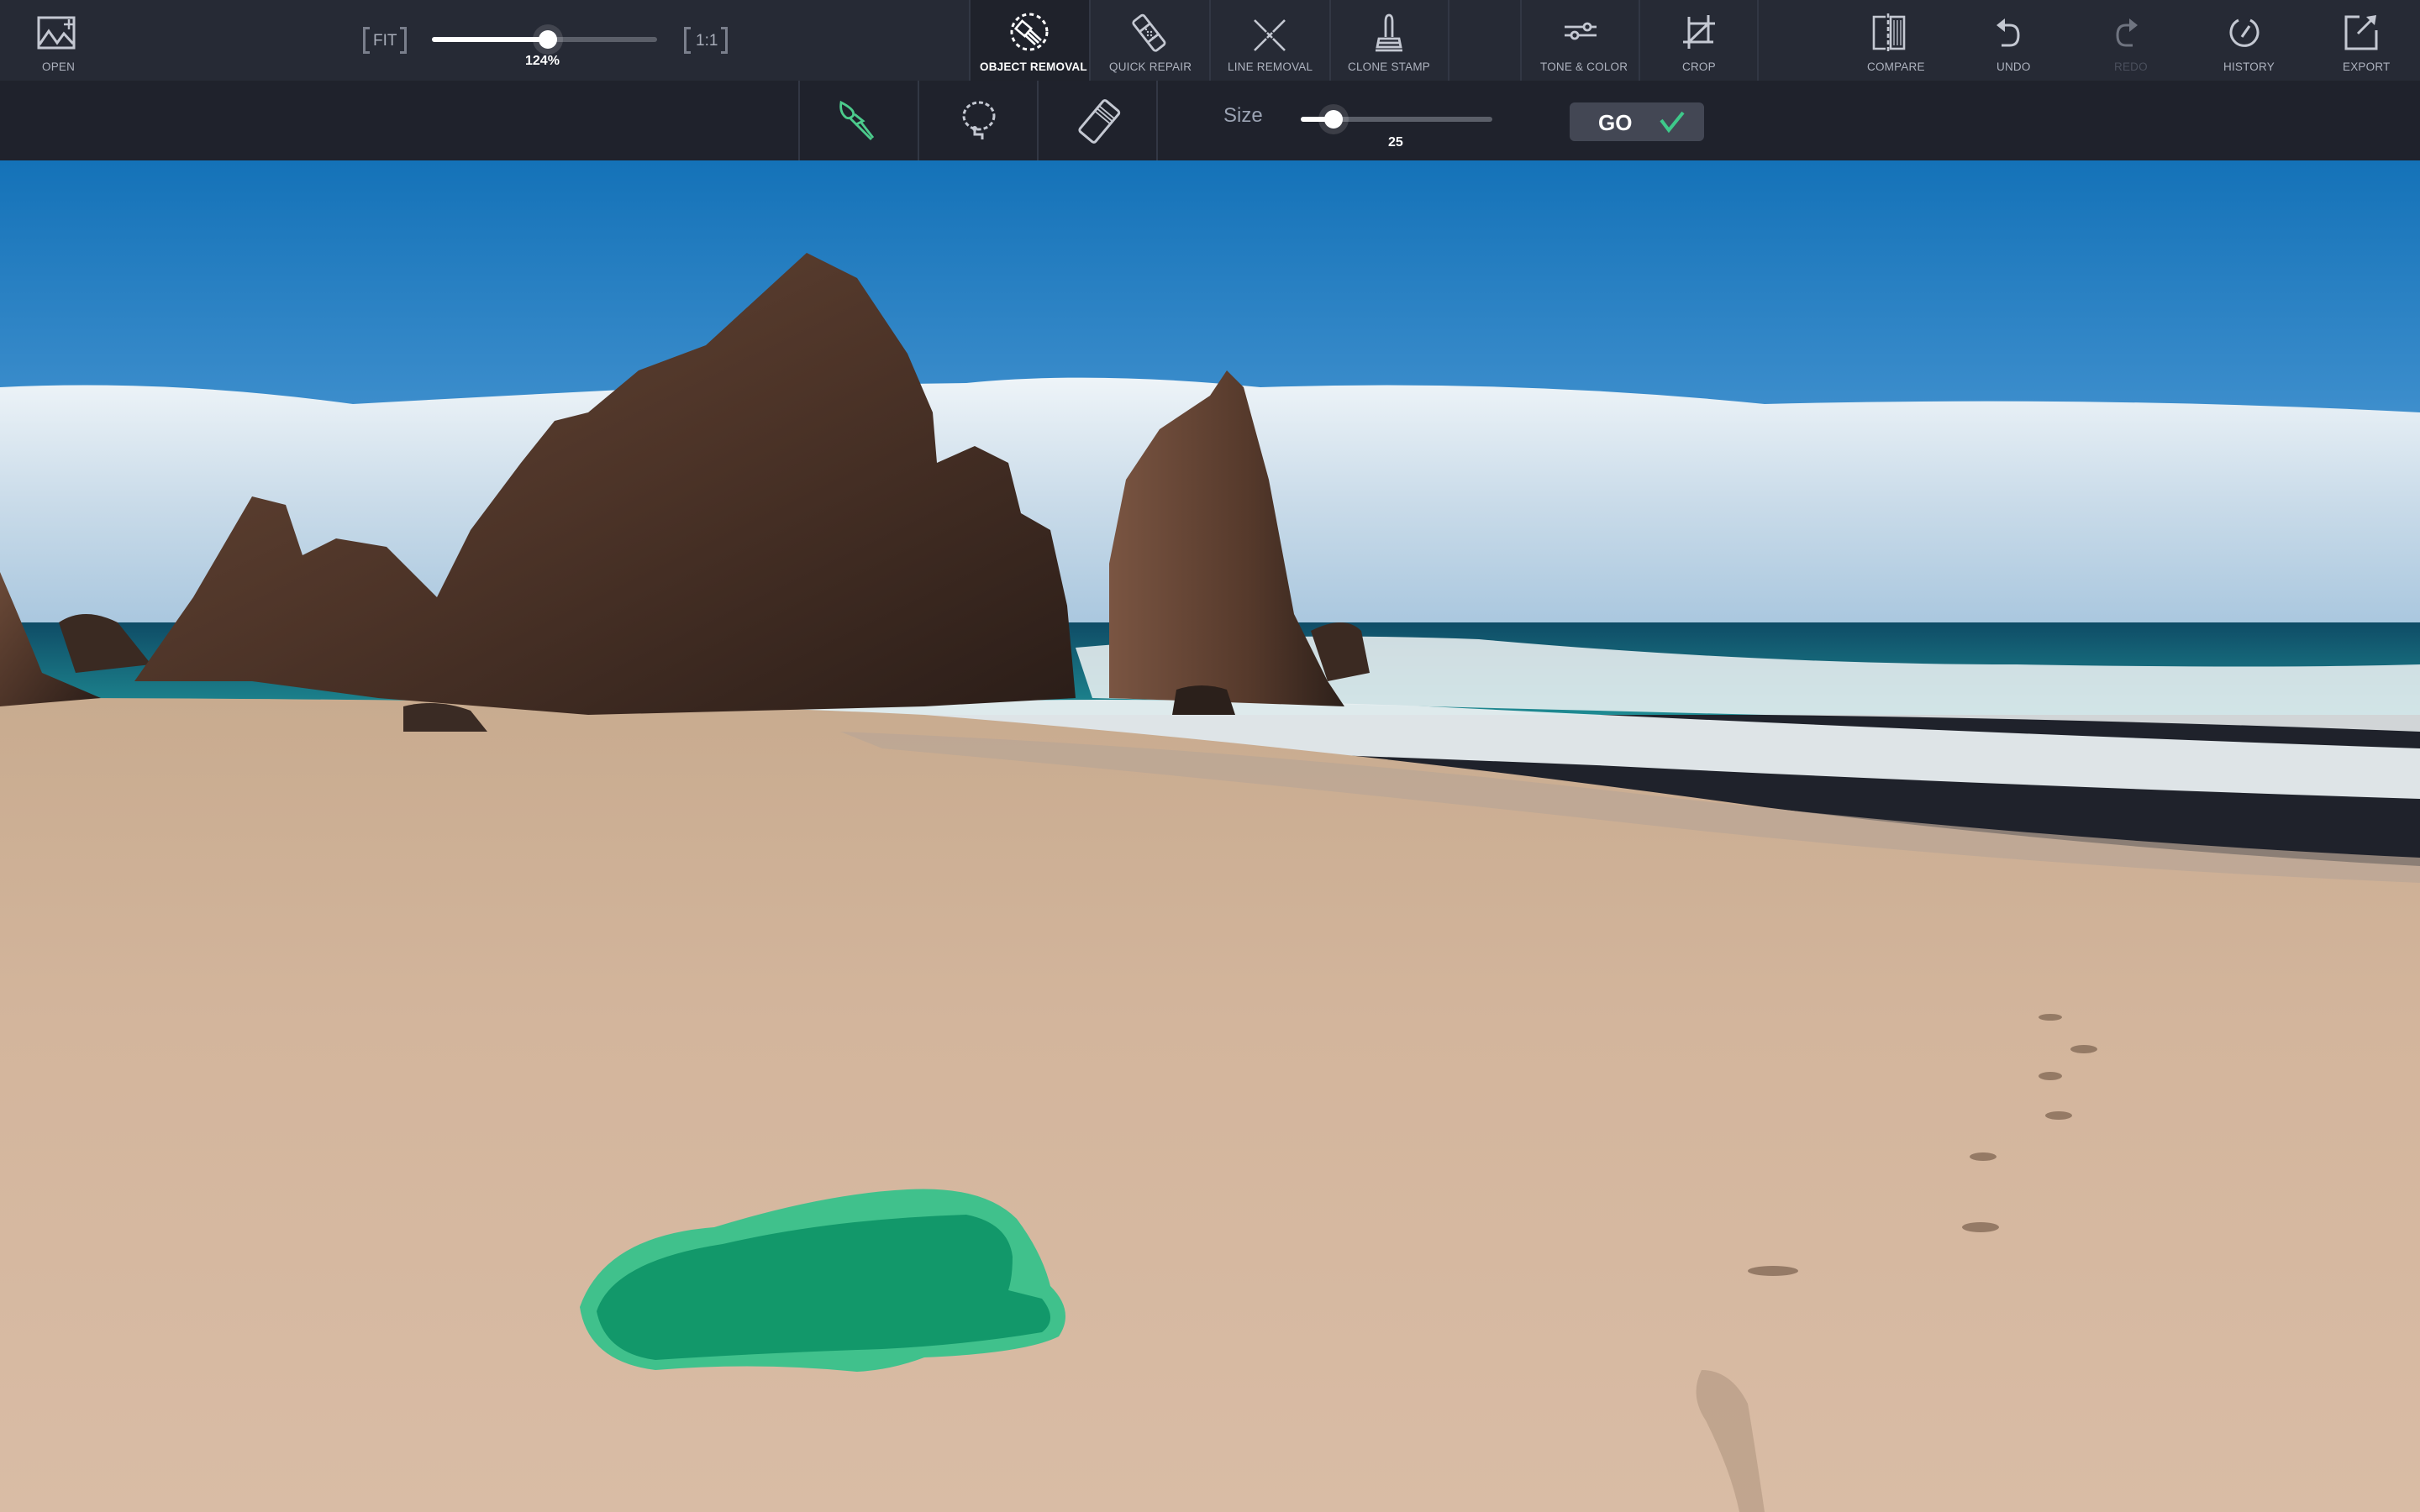 The image size is (2420, 1512). I want to click on history-button: HISTORY, so click(2244, 40).